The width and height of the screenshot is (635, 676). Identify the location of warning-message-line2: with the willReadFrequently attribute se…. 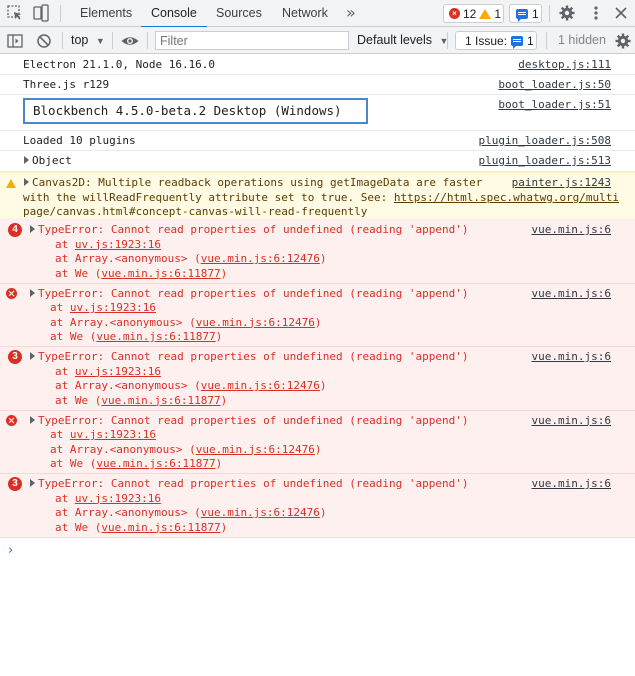
(321, 197).